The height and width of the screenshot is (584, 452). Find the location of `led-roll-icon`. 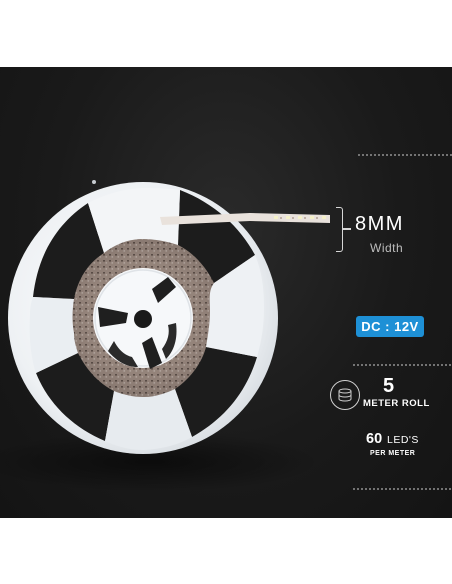

led-roll-icon is located at coordinates (345, 395).